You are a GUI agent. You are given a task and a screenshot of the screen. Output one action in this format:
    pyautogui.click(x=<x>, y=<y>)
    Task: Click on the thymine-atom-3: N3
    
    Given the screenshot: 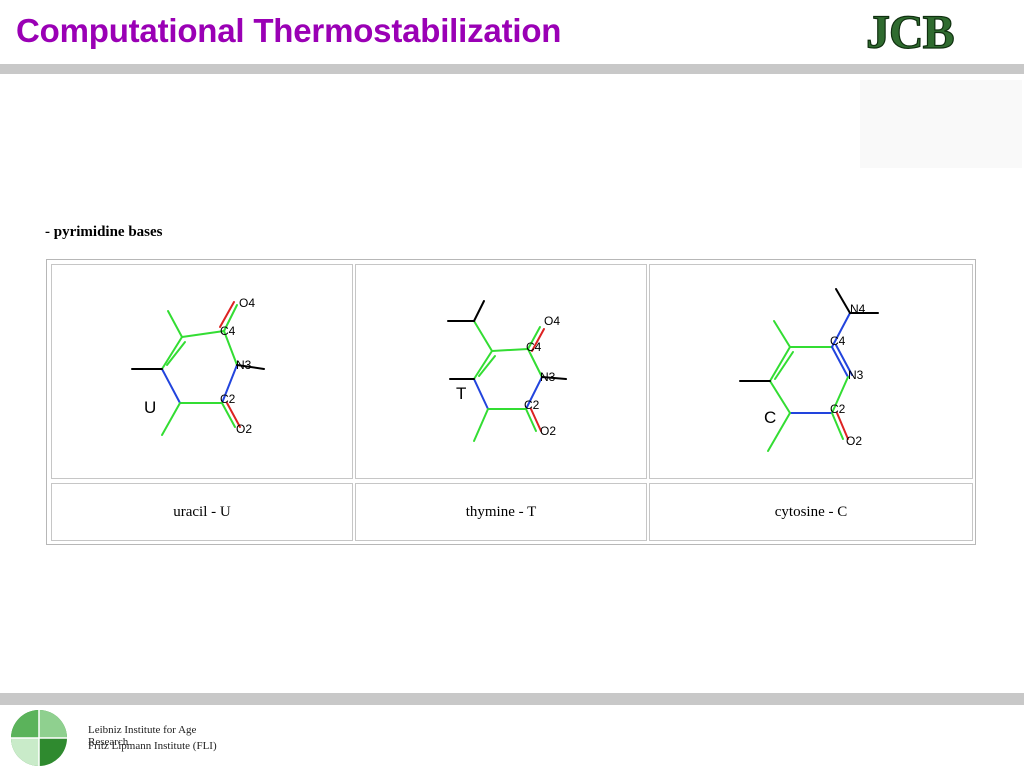 What is the action you would take?
    pyautogui.click(x=548, y=377)
    